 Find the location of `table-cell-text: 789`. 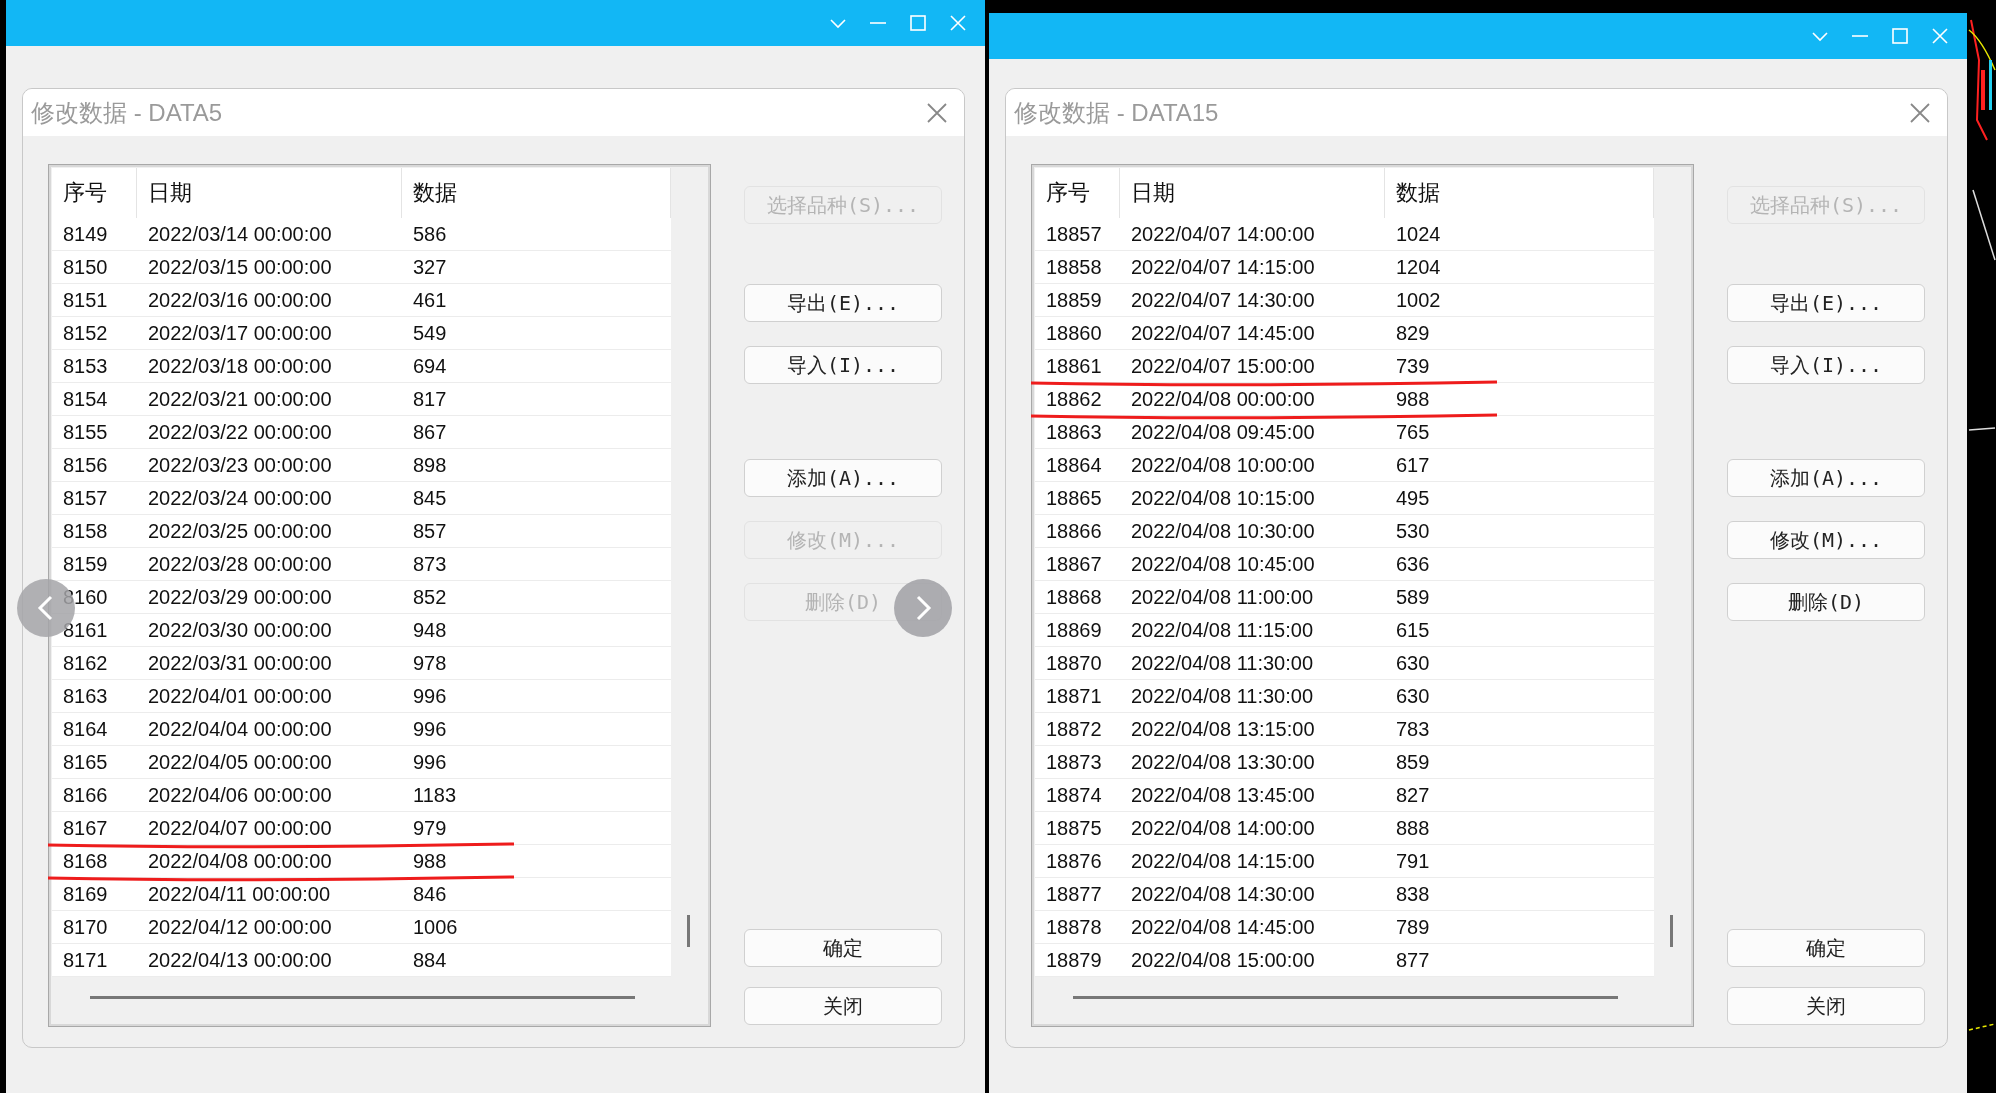

table-cell-text: 789 is located at coordinates (1413, 927).